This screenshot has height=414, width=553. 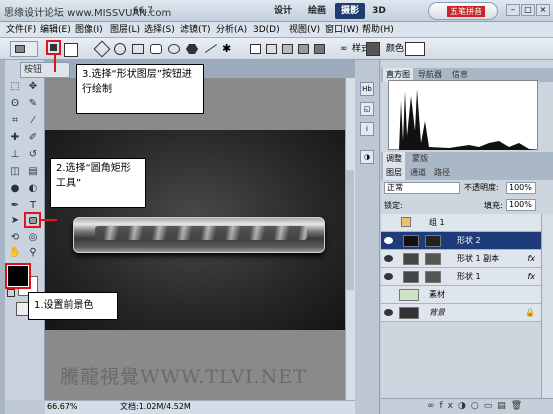 I want to click on menu-layer: 图层(L), so click(x=125, y=30).